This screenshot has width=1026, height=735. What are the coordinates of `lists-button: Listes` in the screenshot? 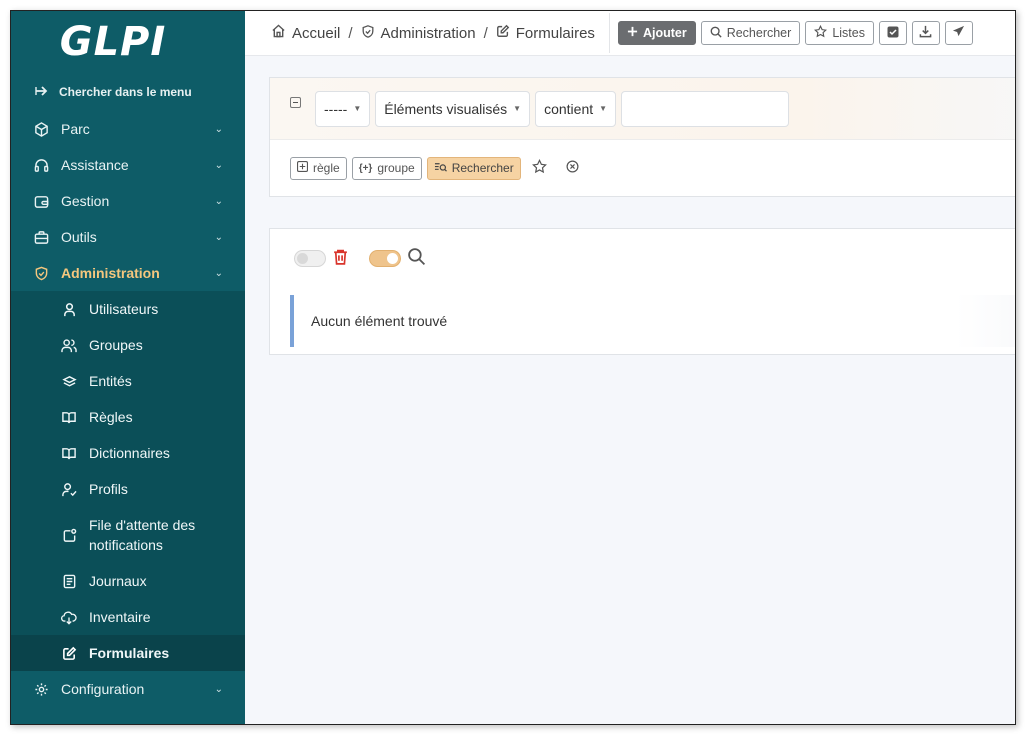 It's located at (839, 33).